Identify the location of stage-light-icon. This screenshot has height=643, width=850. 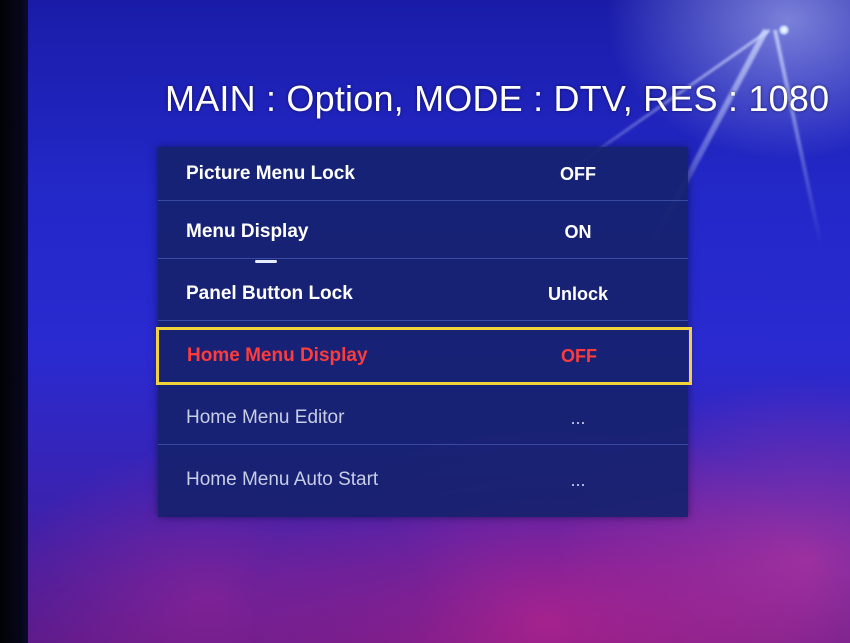
(784, 30).